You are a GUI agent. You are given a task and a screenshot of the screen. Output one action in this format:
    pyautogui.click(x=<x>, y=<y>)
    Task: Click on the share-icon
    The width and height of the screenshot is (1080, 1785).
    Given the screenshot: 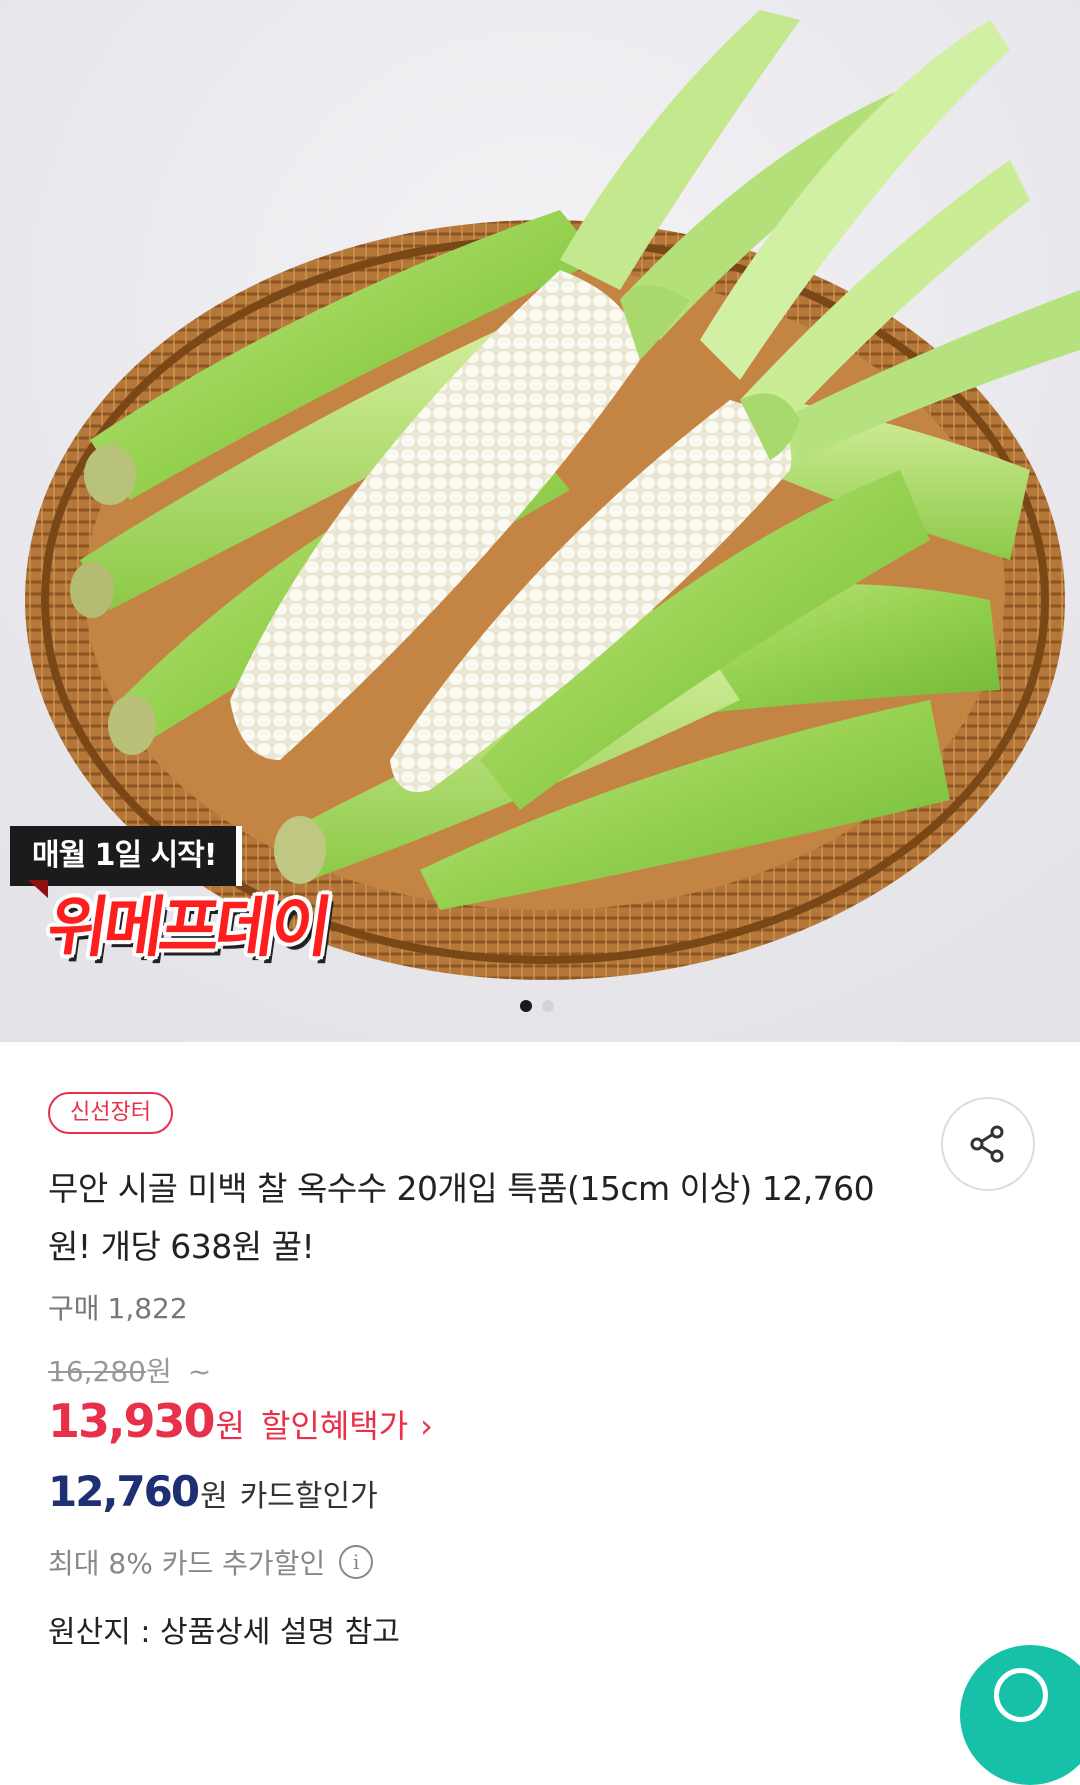 What is the action you would take?
    pyautogui.click(x=987, y=1144)
    